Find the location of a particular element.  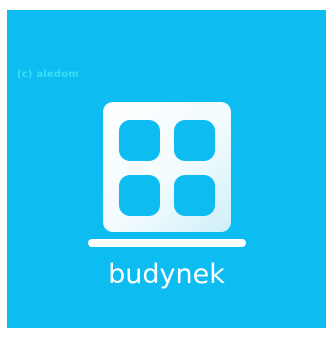

brand-name: budynek is located at coordinates (166, 274).